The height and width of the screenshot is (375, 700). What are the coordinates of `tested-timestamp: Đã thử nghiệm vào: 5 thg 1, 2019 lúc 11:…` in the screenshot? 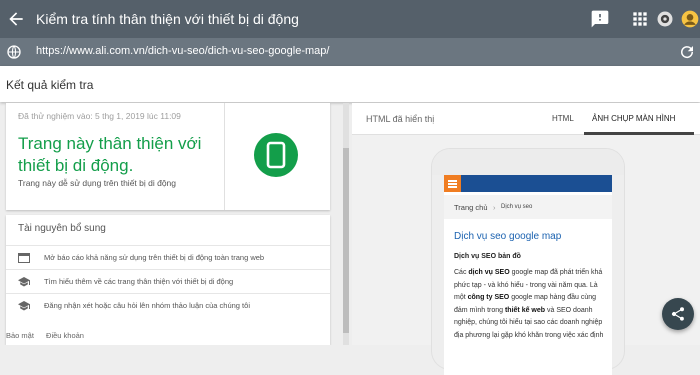 It's located at (99, 116).